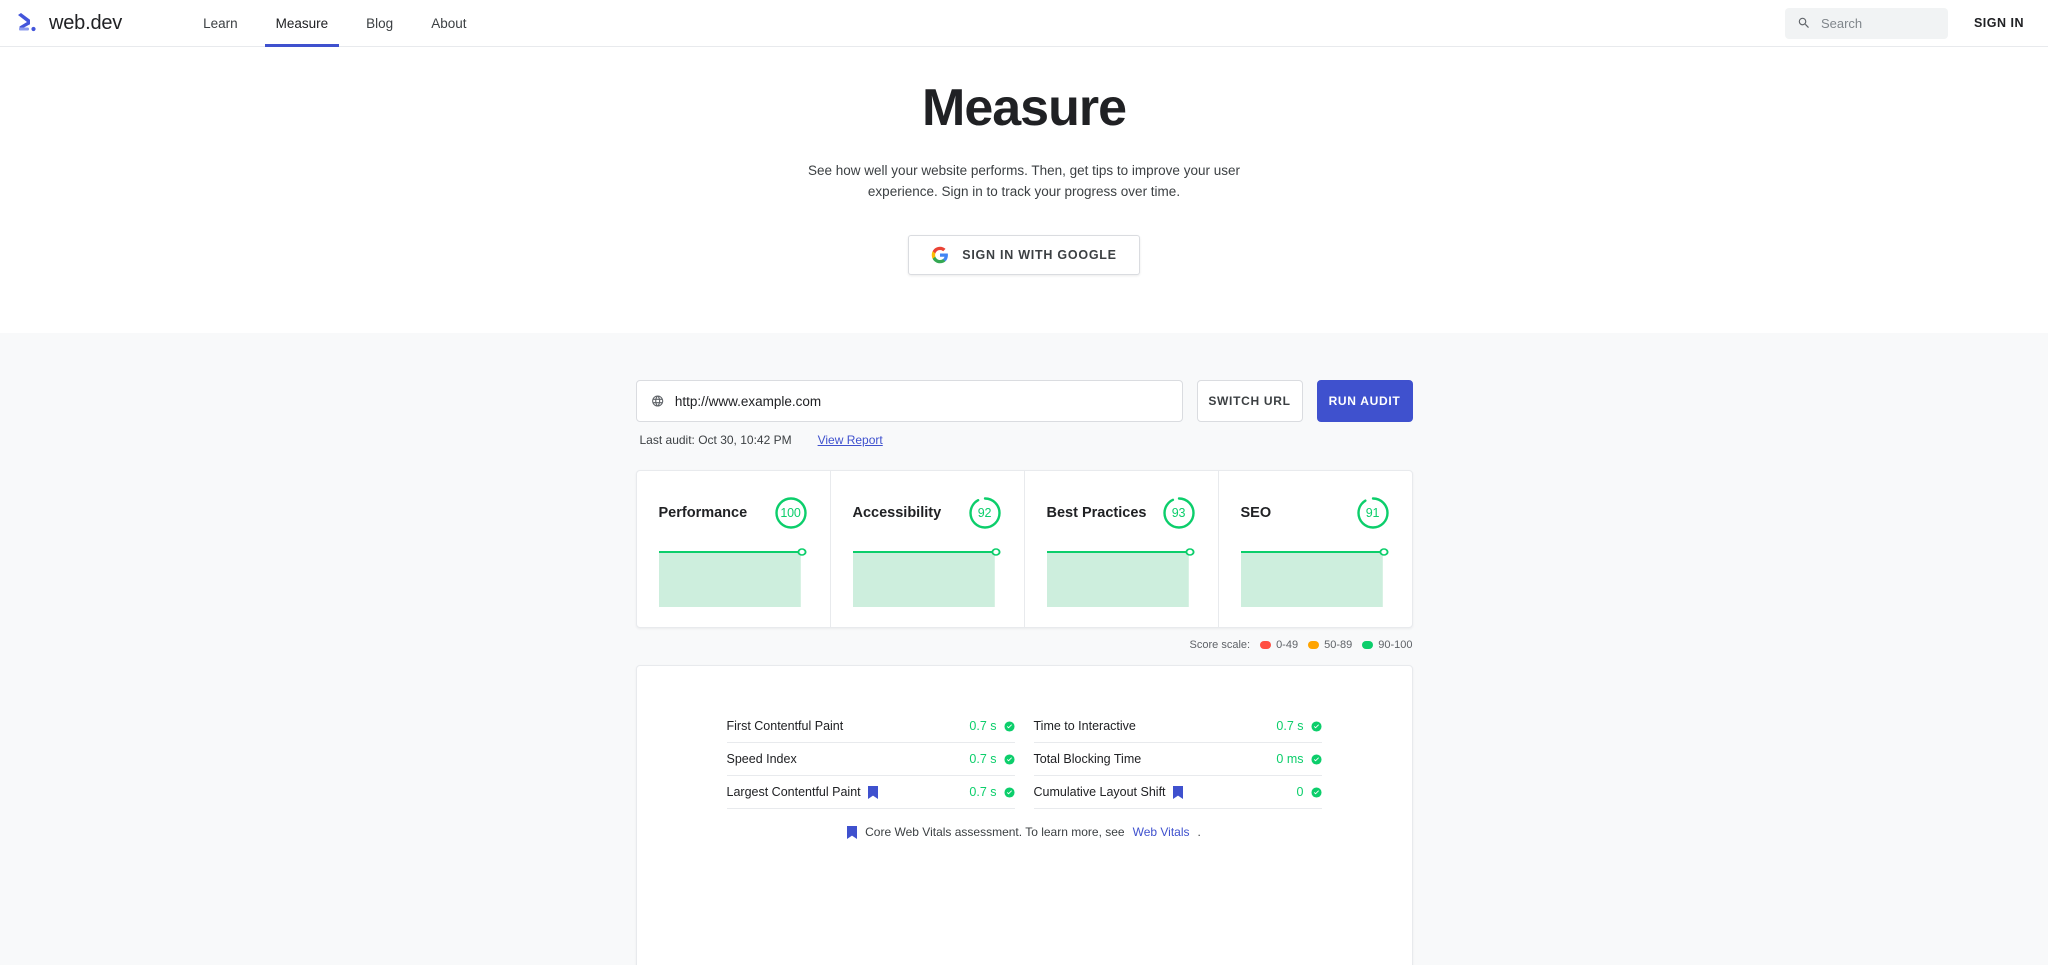  I want to click on nav-item-about: About, so click(448, 23).